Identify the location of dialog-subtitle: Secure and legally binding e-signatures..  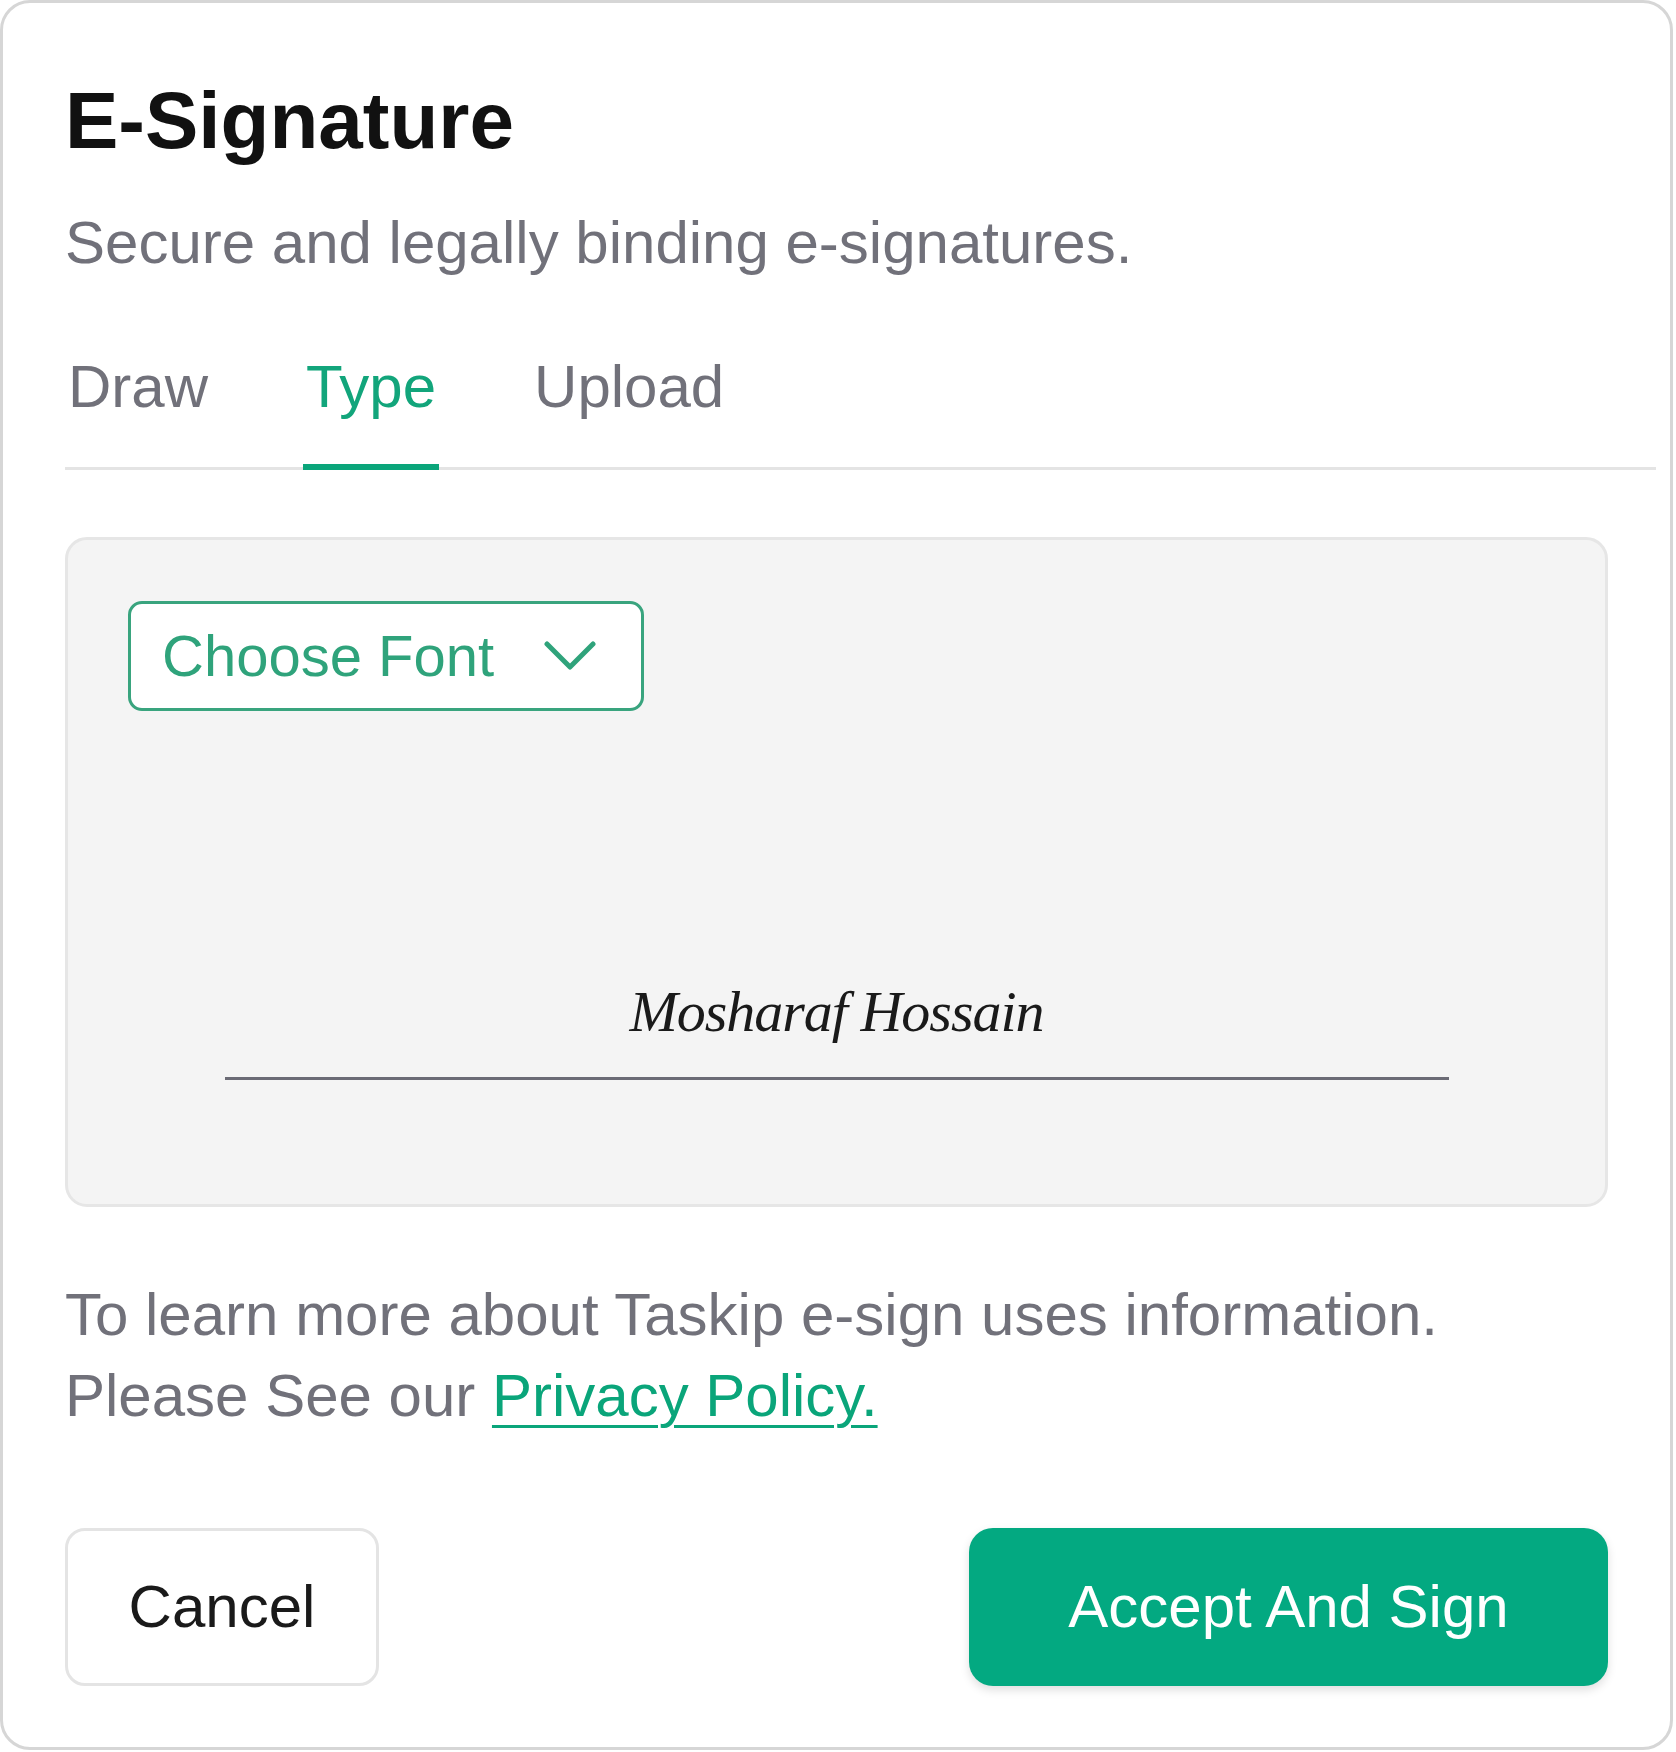
(599, 243).